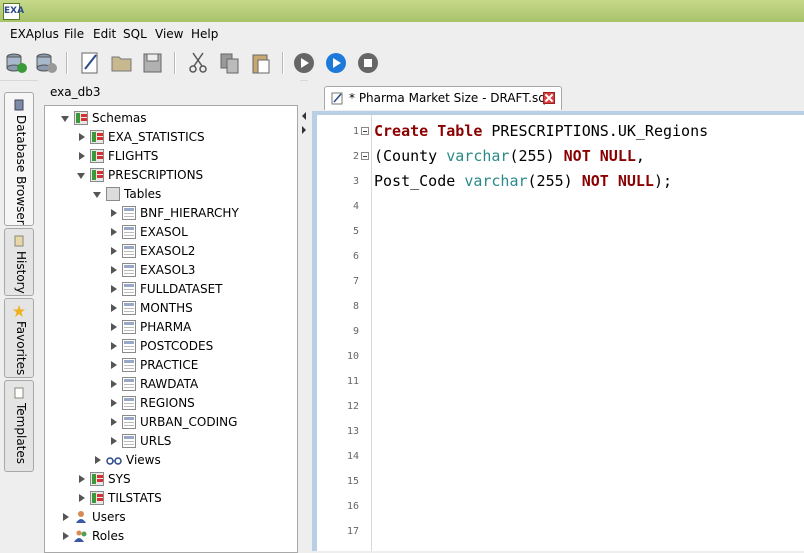  What do you see at coordinates (90, 63) in the screenshot?
I see `new-file-icon` at bounding box center [90, 63].